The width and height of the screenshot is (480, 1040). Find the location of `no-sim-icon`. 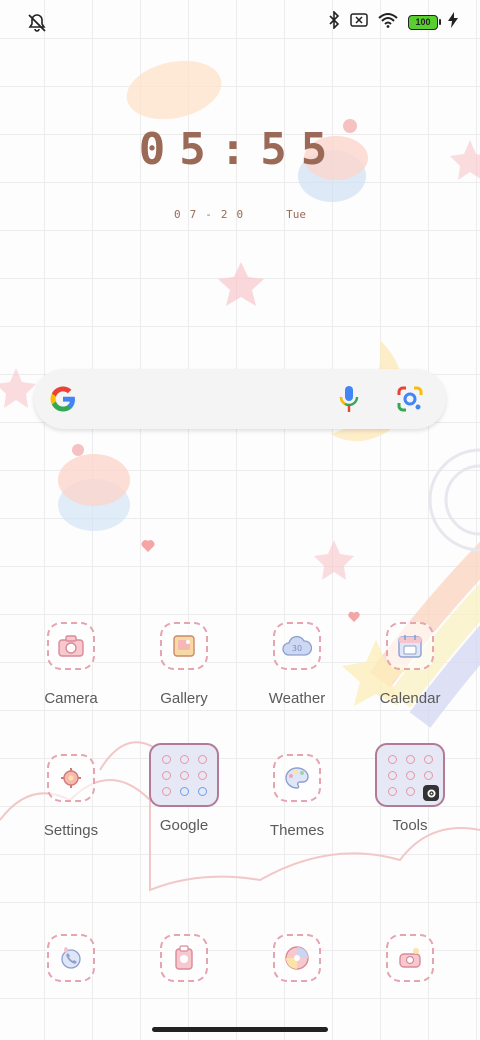

no-sim-icon is located at coordinates (359, 22).